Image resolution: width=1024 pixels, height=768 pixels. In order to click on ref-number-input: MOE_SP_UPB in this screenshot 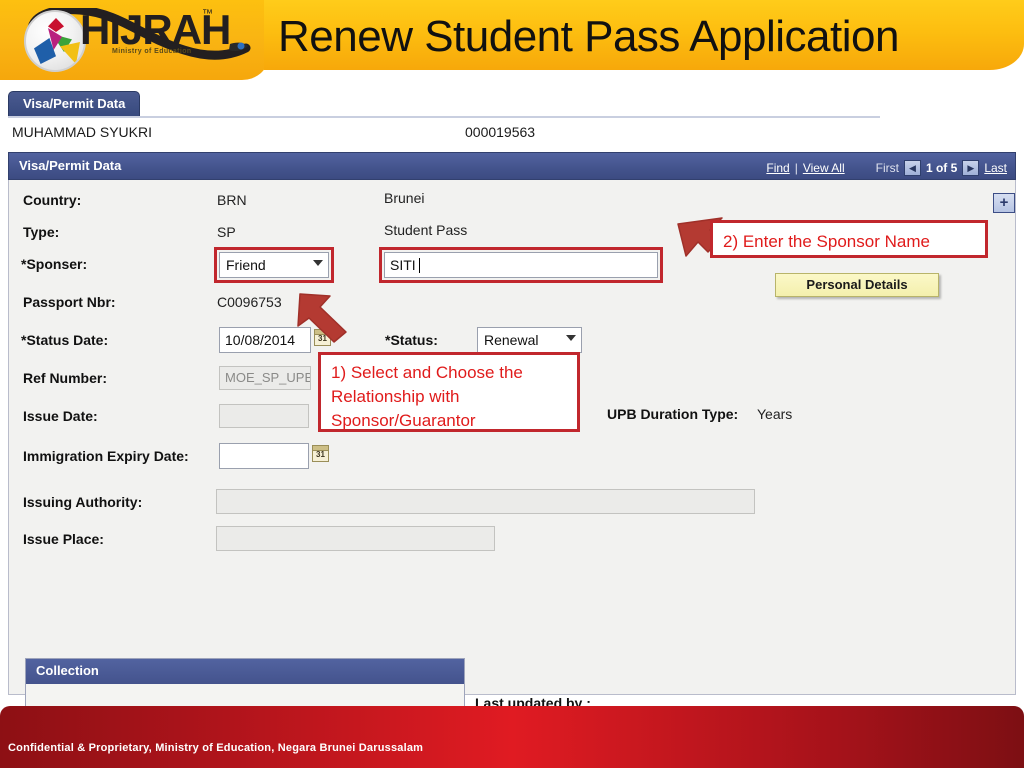, I will do `click(265, 378)`.